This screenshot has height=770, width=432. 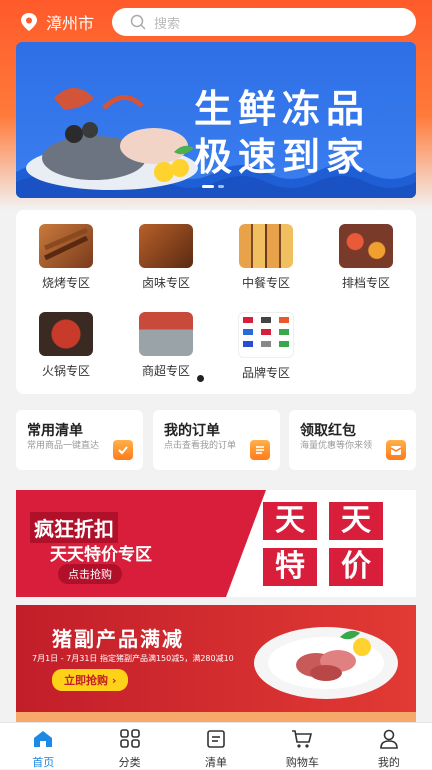 I want to click on category-bbq: 烧烤专区, so click(x=66, y=250).